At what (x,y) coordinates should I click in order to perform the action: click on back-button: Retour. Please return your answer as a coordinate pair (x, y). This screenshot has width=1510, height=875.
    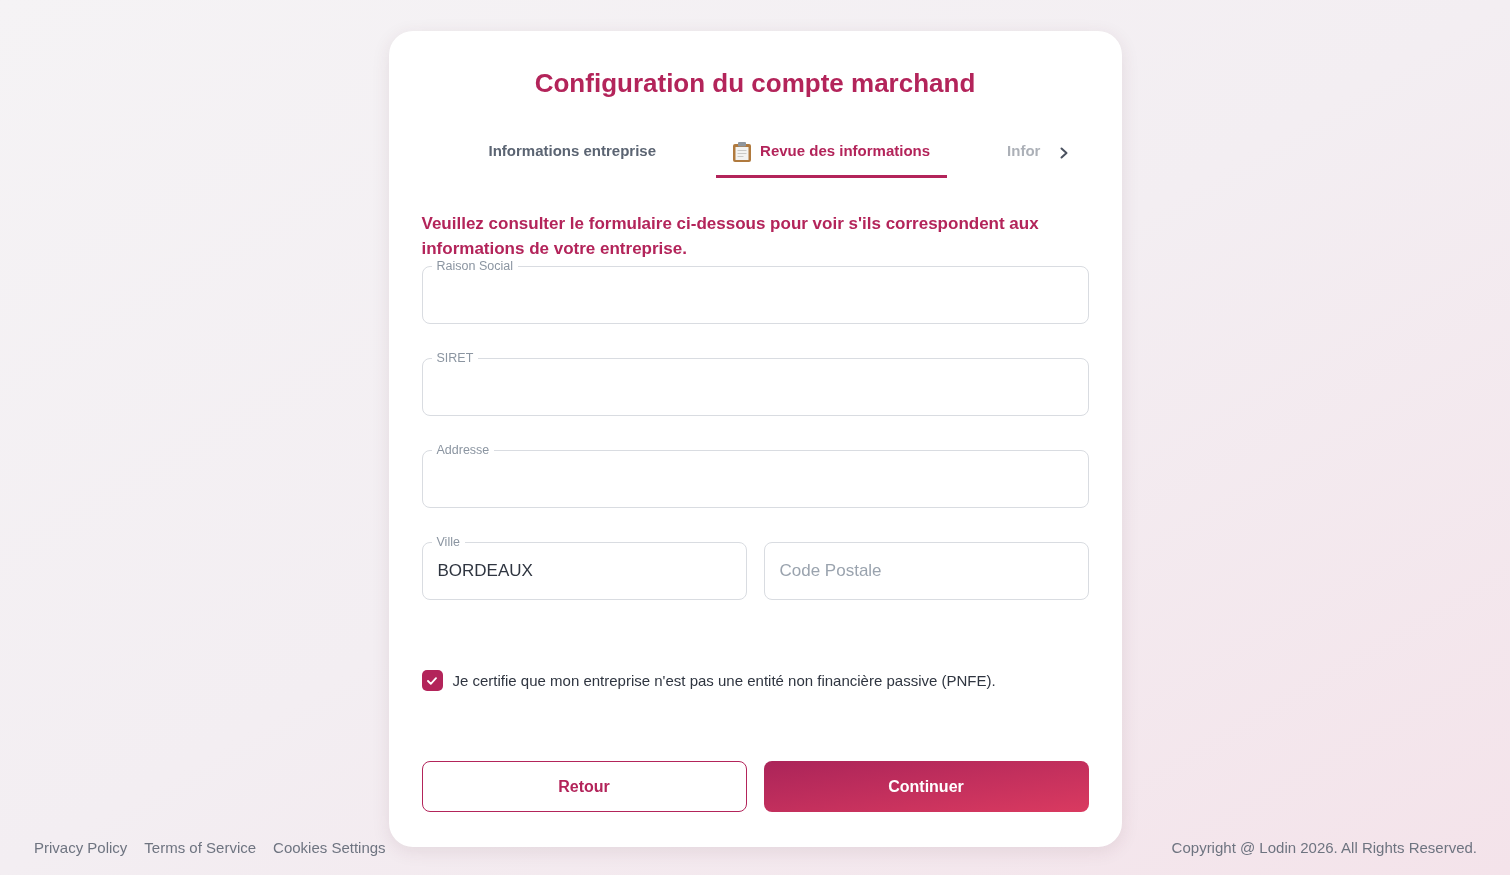
    Looking at the image, I should click on (584, 786).